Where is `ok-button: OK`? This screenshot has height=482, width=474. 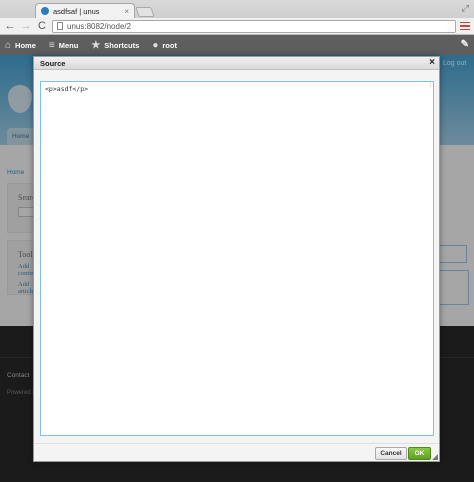 ok-button: OK is located at coordinates (419, 453).